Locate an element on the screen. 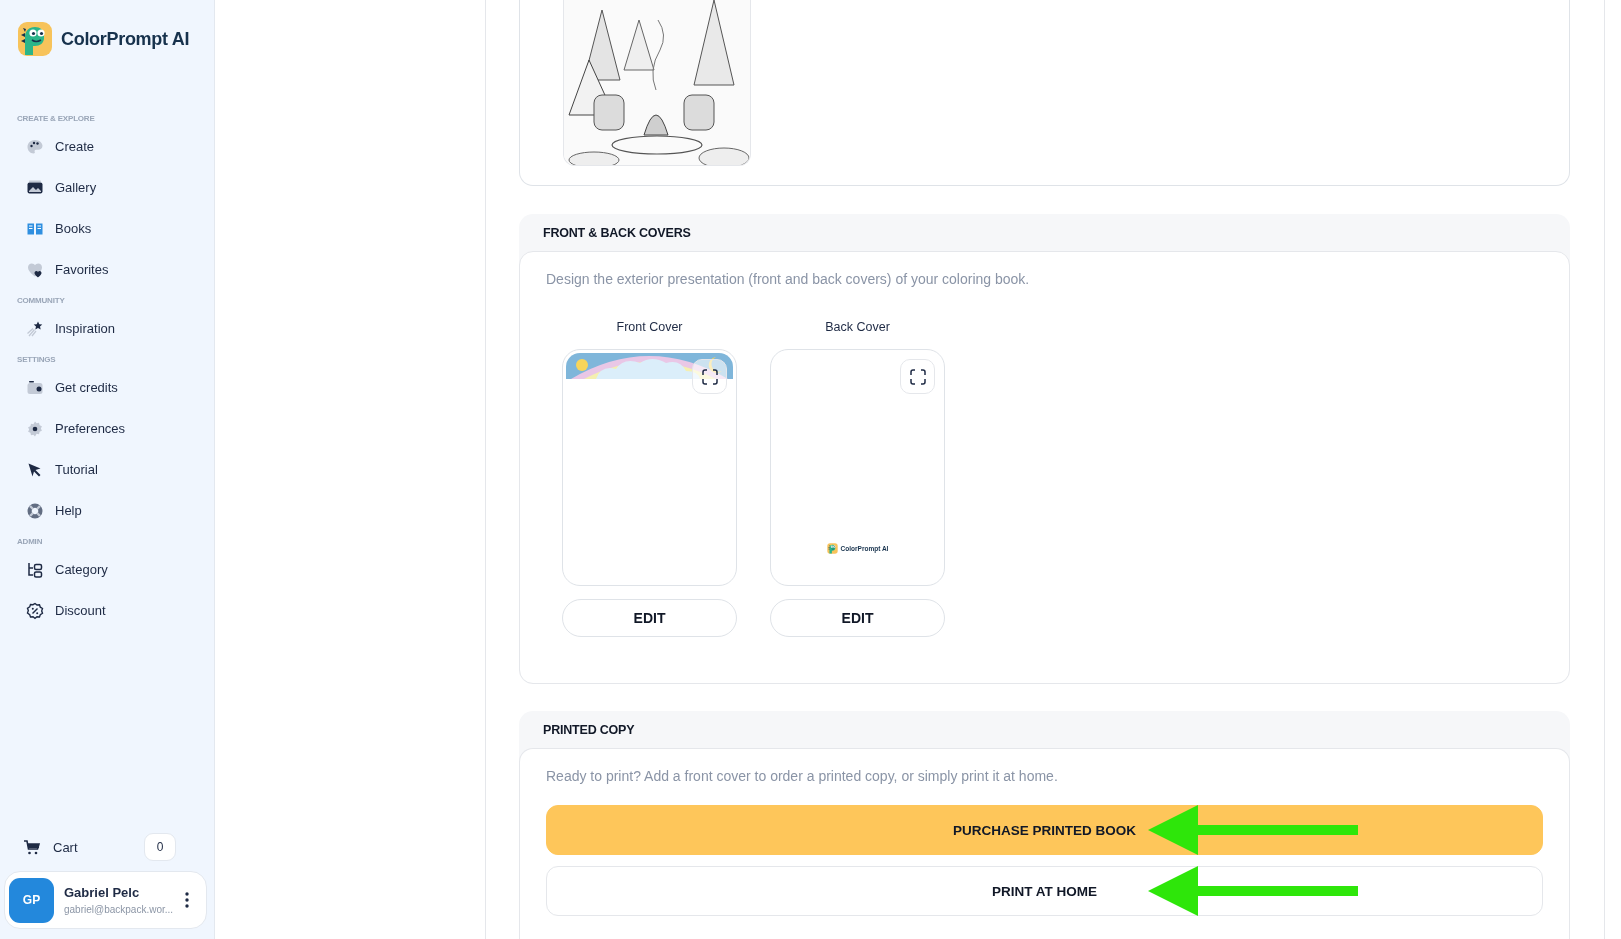  wallet-icon is located at coordinates (35, 387).